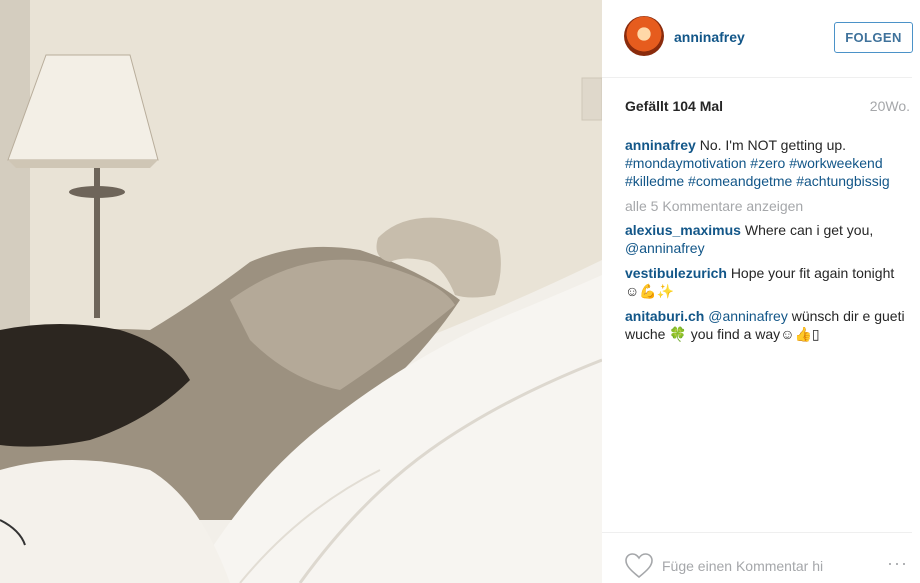 This screenshot has width=920, height=583. Describe the element at coordinates (800, 334) in the screenshot. I see `comment-emoji: ☺👍▯` at that location.